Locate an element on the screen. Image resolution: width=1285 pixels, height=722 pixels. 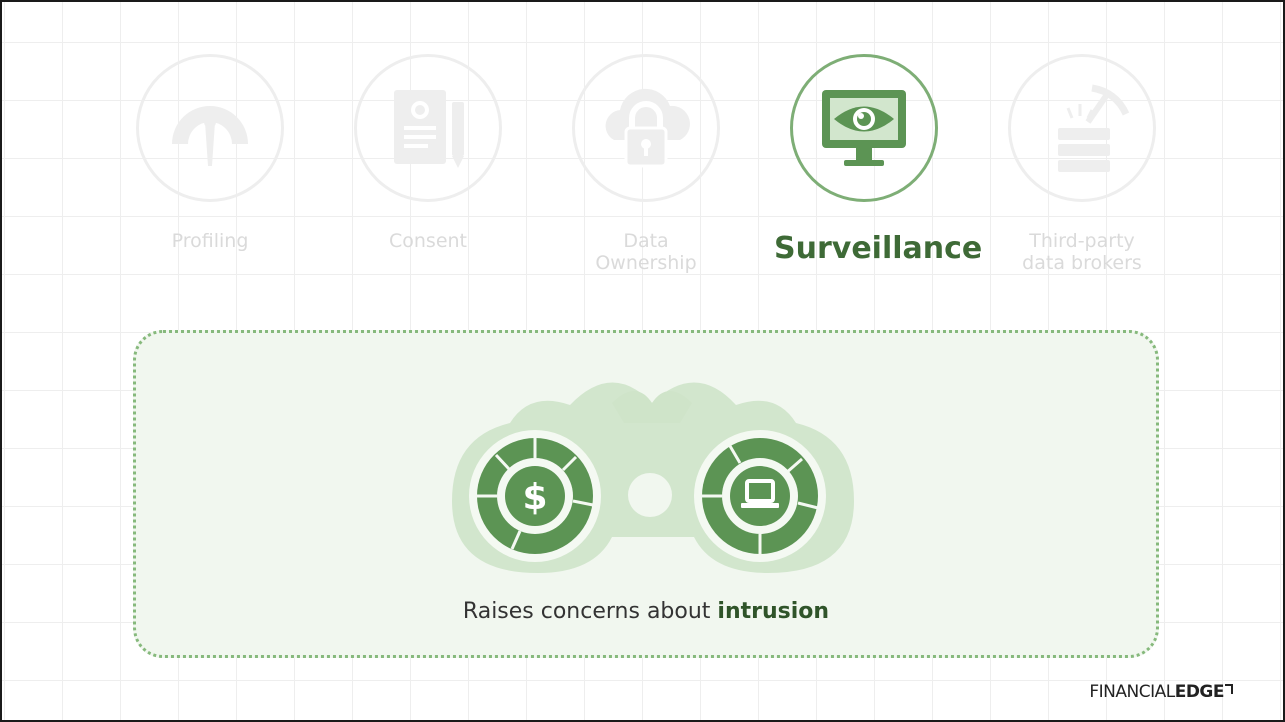
logo-part2: EDGE is located at coordinates (1199, 692).